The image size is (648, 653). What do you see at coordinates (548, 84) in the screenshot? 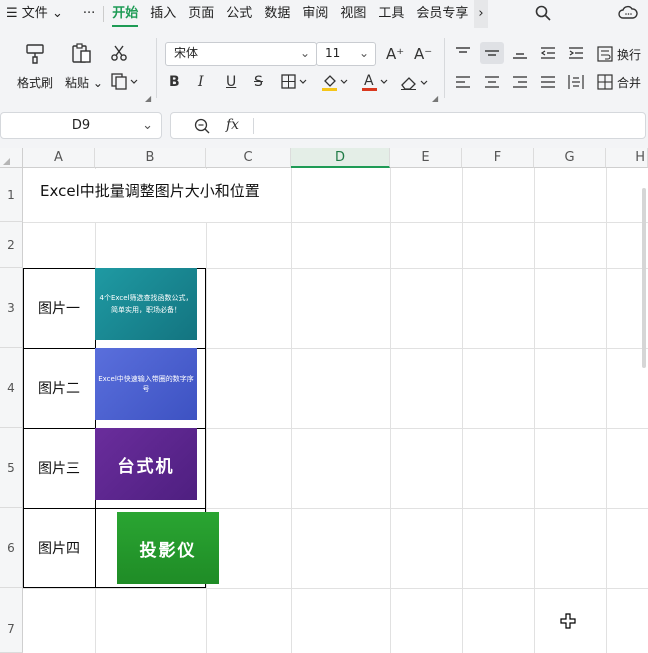
I see `justify-icon` at bounding box center [548, 84].